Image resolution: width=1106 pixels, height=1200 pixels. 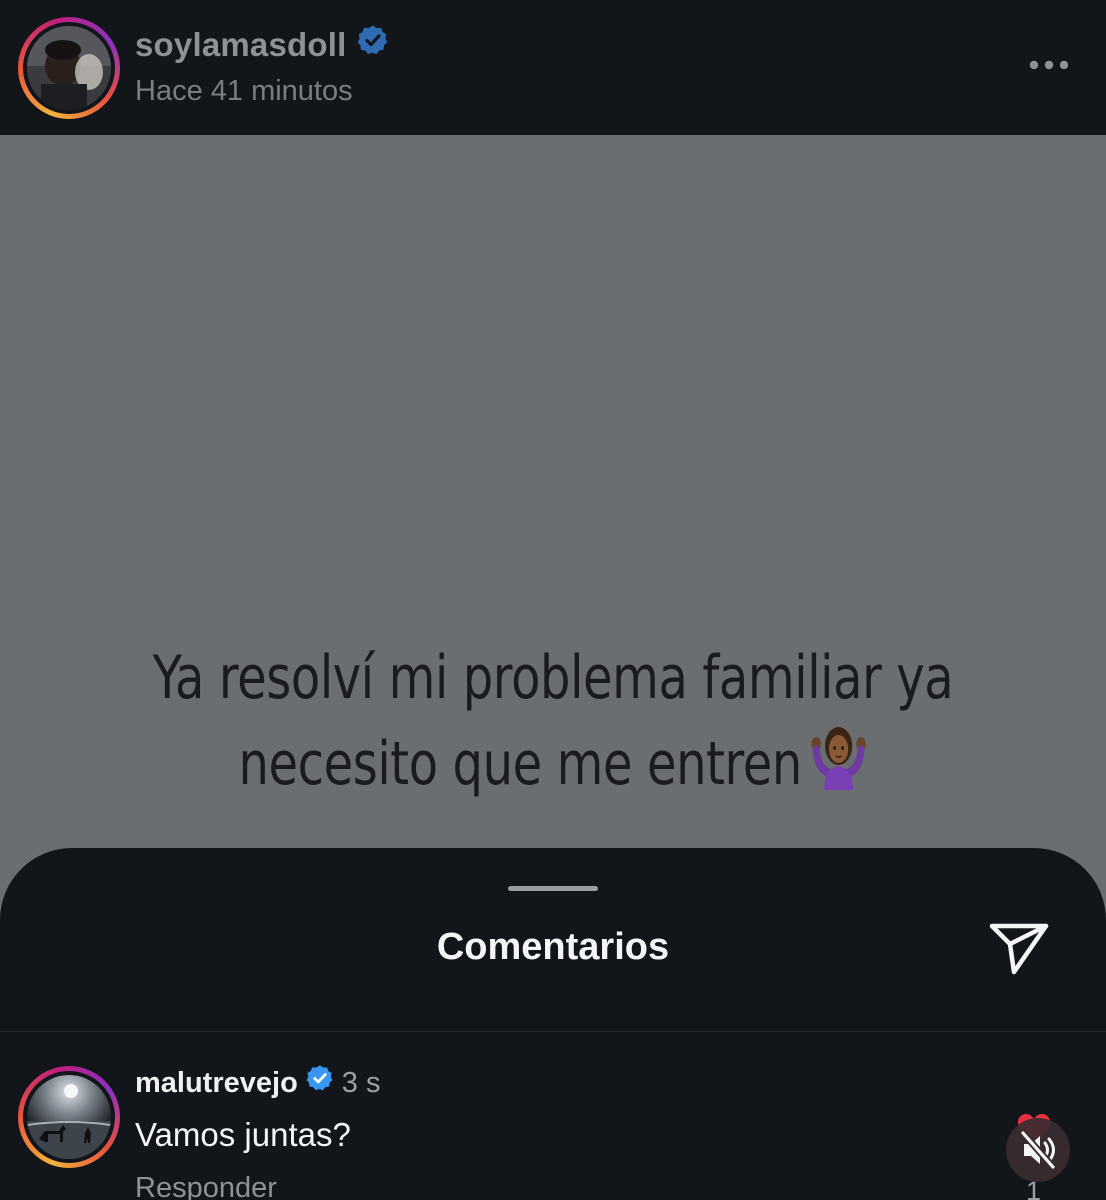 I want to click on story-avatar, so click(x=69, y=68).